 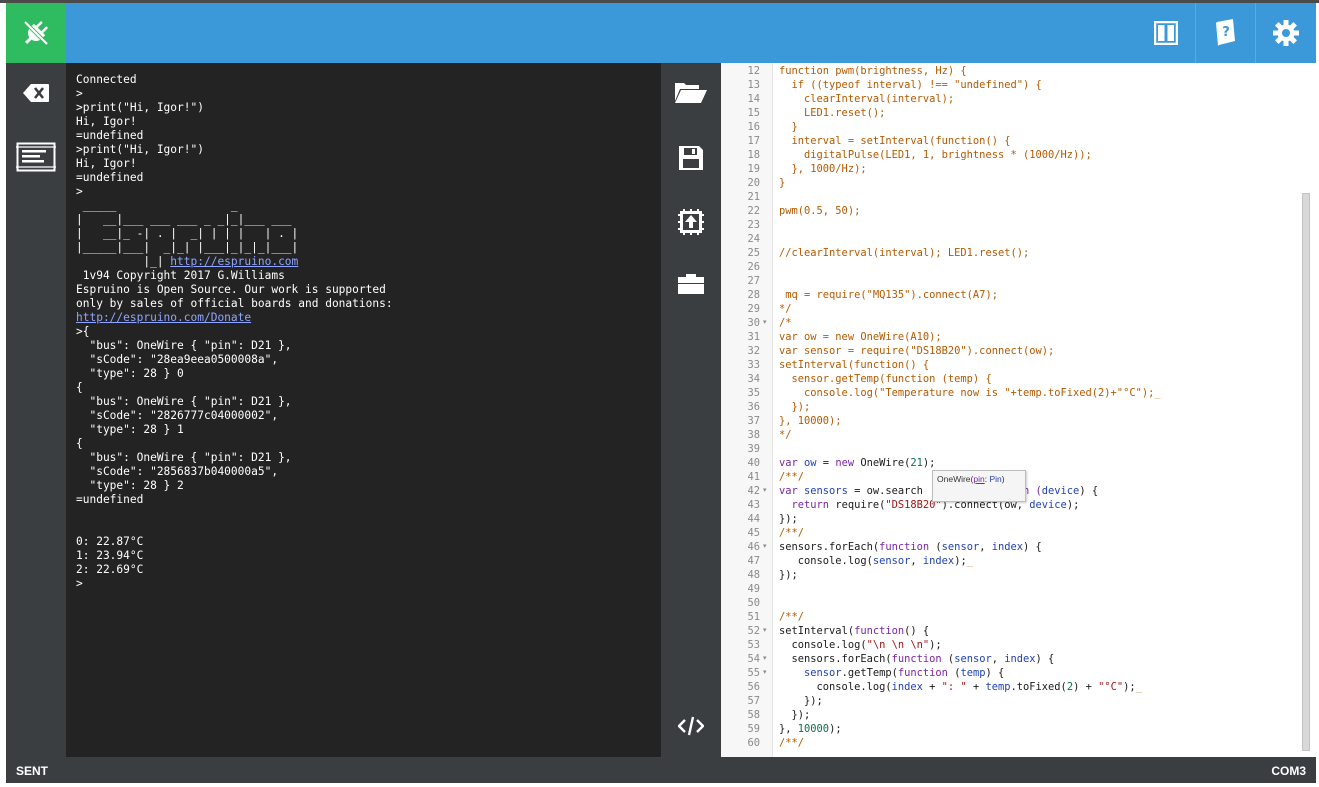 What do you see at coordinates (753, 561) in the screenshot?
I see `line-number: 47` at bounding box center [753, 561].